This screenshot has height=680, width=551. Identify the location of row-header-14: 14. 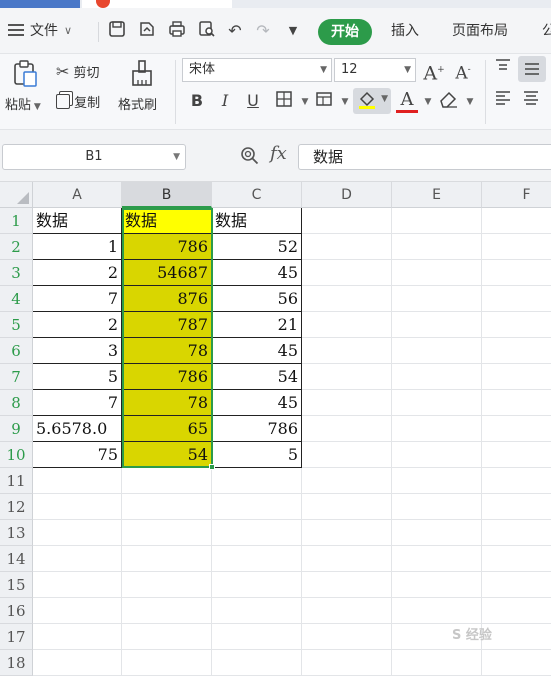
(16, 559).